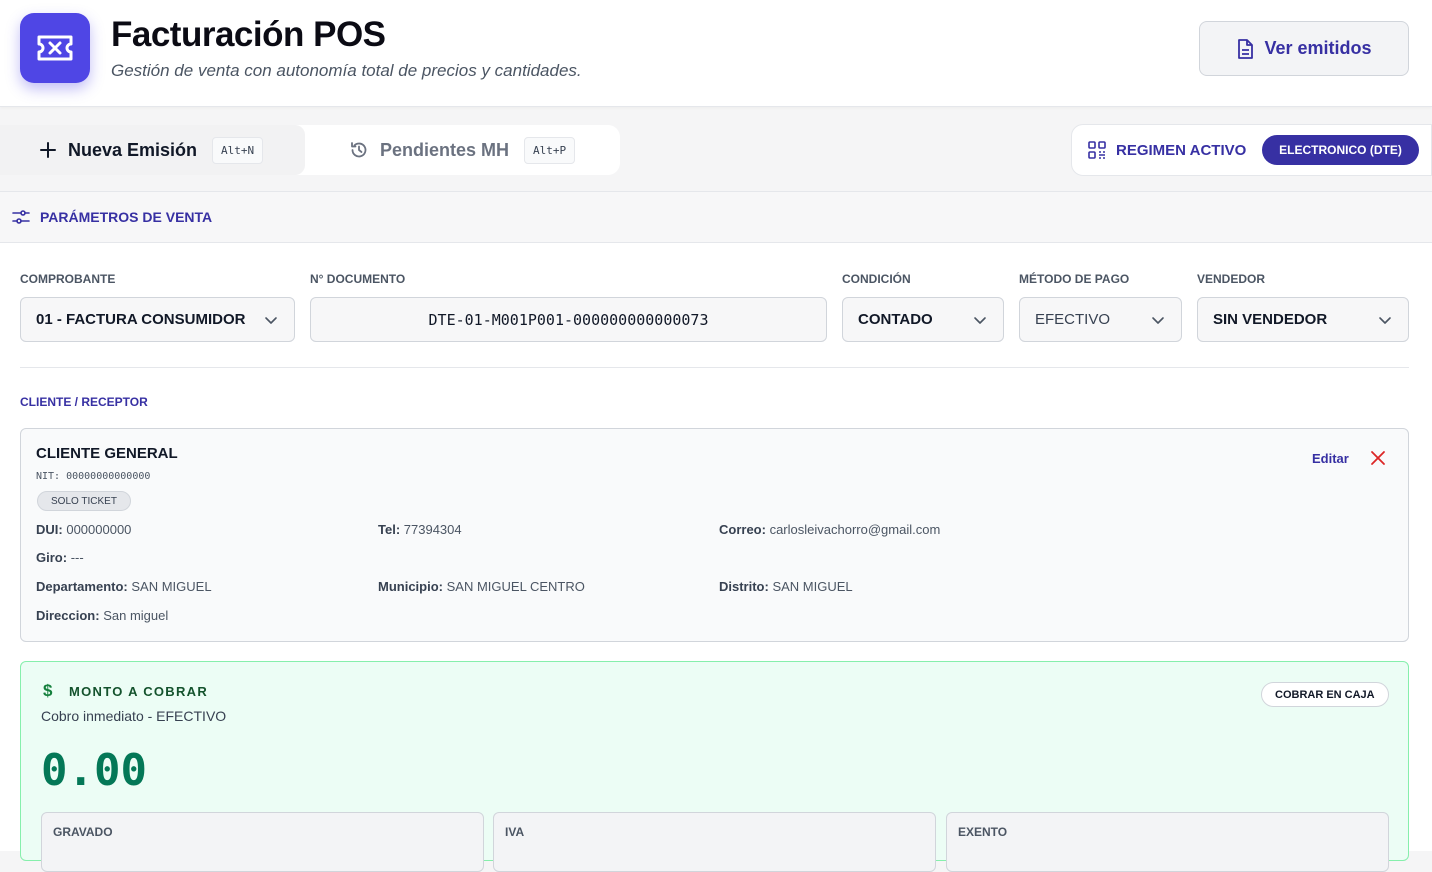  I want to click on cliente-departamento: Departamento: SAN MIGUEL, so click(124, 586).